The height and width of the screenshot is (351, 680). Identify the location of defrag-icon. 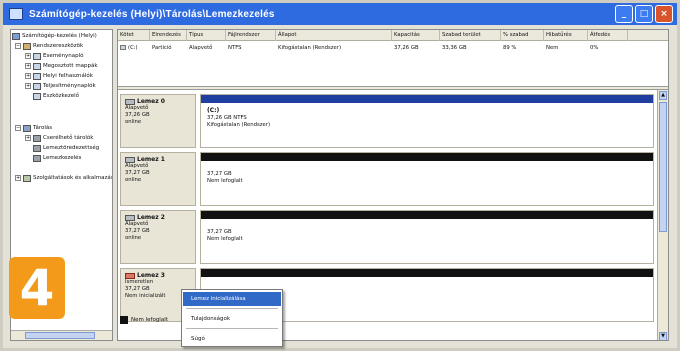
(37, 148).